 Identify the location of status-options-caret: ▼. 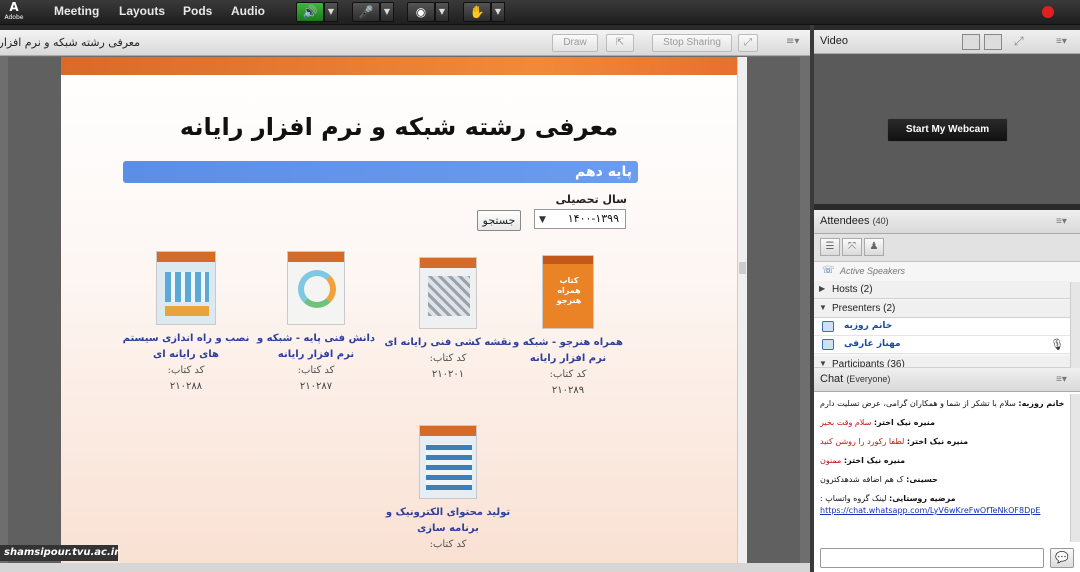
(498, 12).